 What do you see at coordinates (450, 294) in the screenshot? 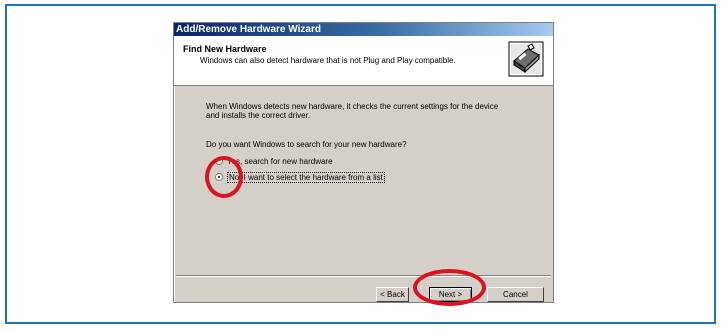
I see `next-button: Next >` at bounding box center [450, 294].